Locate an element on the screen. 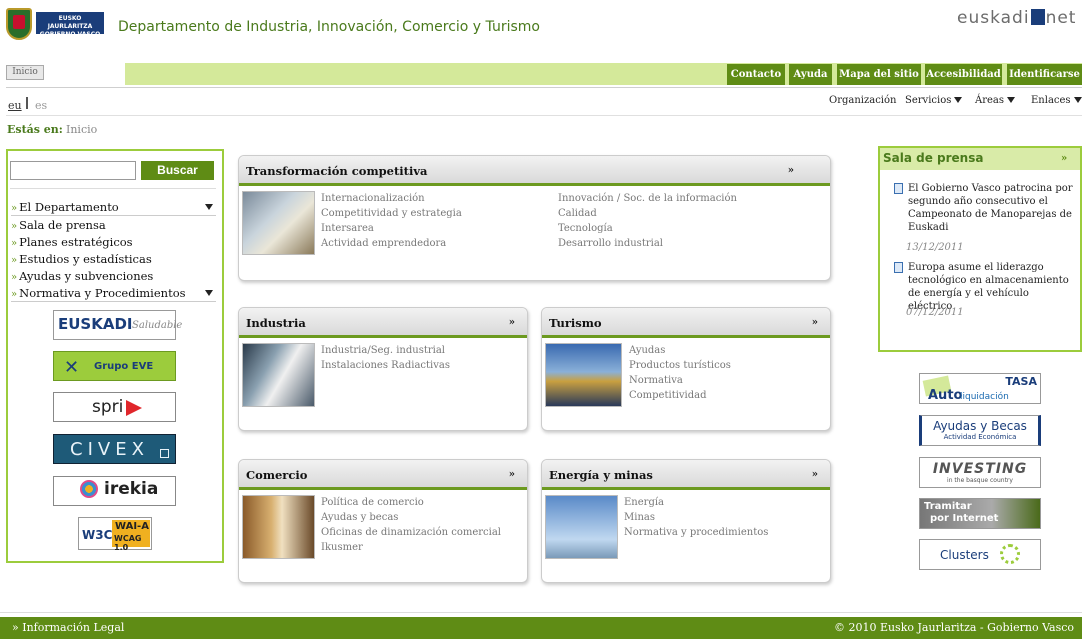 Image resolution: width=1082 pixels, height=639 pixels. link: Ayudas y becas is located at coordinates (359, 517).